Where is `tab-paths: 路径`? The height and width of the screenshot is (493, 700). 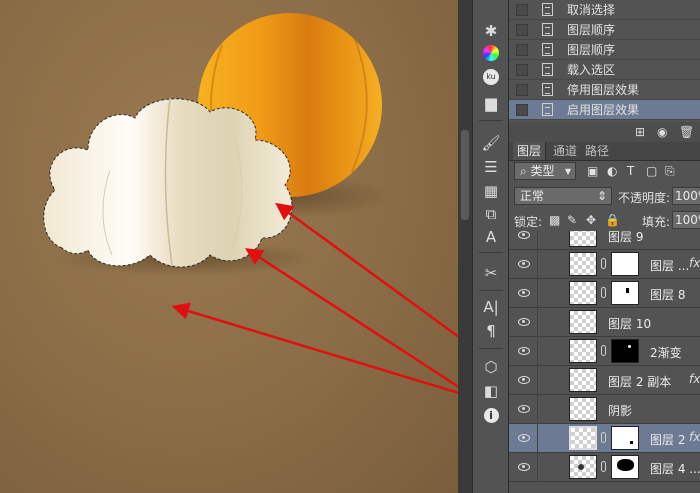
tab-paths: 路径 is located at coordinates (597, 151).